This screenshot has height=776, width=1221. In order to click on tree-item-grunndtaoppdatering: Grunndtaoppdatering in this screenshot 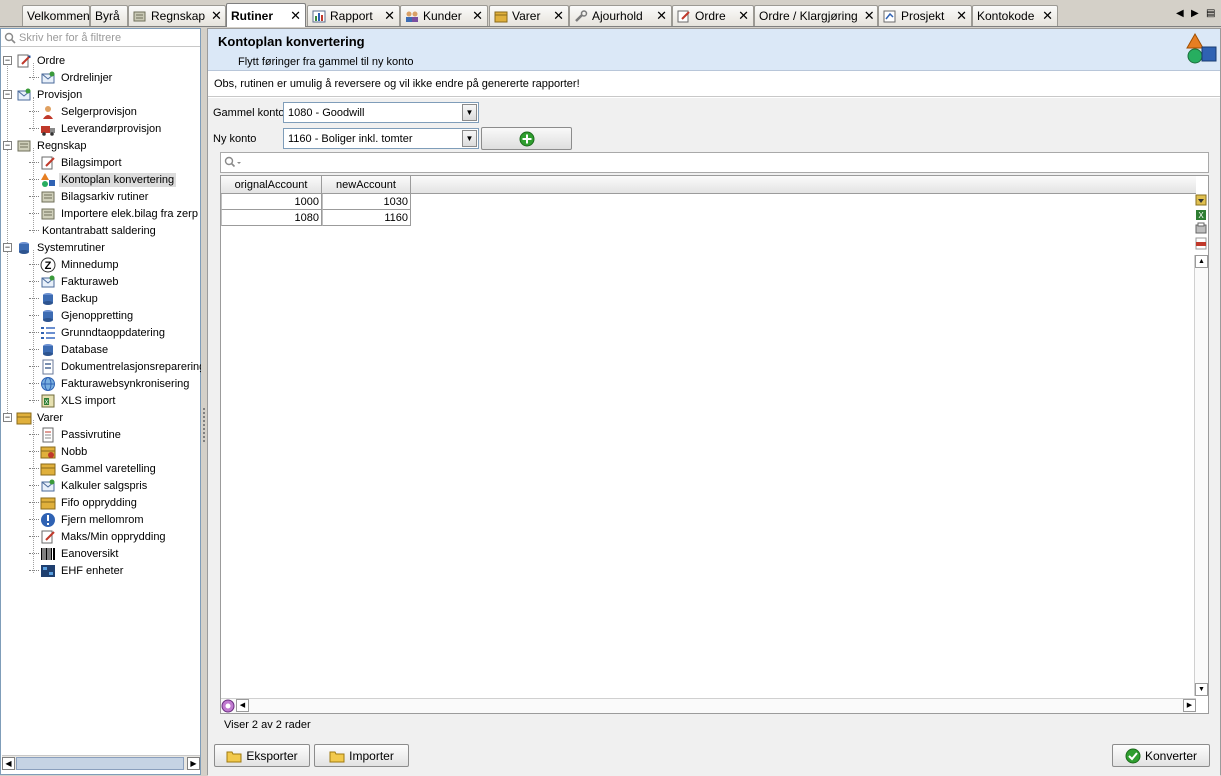, I will do `click(100, 332)`.